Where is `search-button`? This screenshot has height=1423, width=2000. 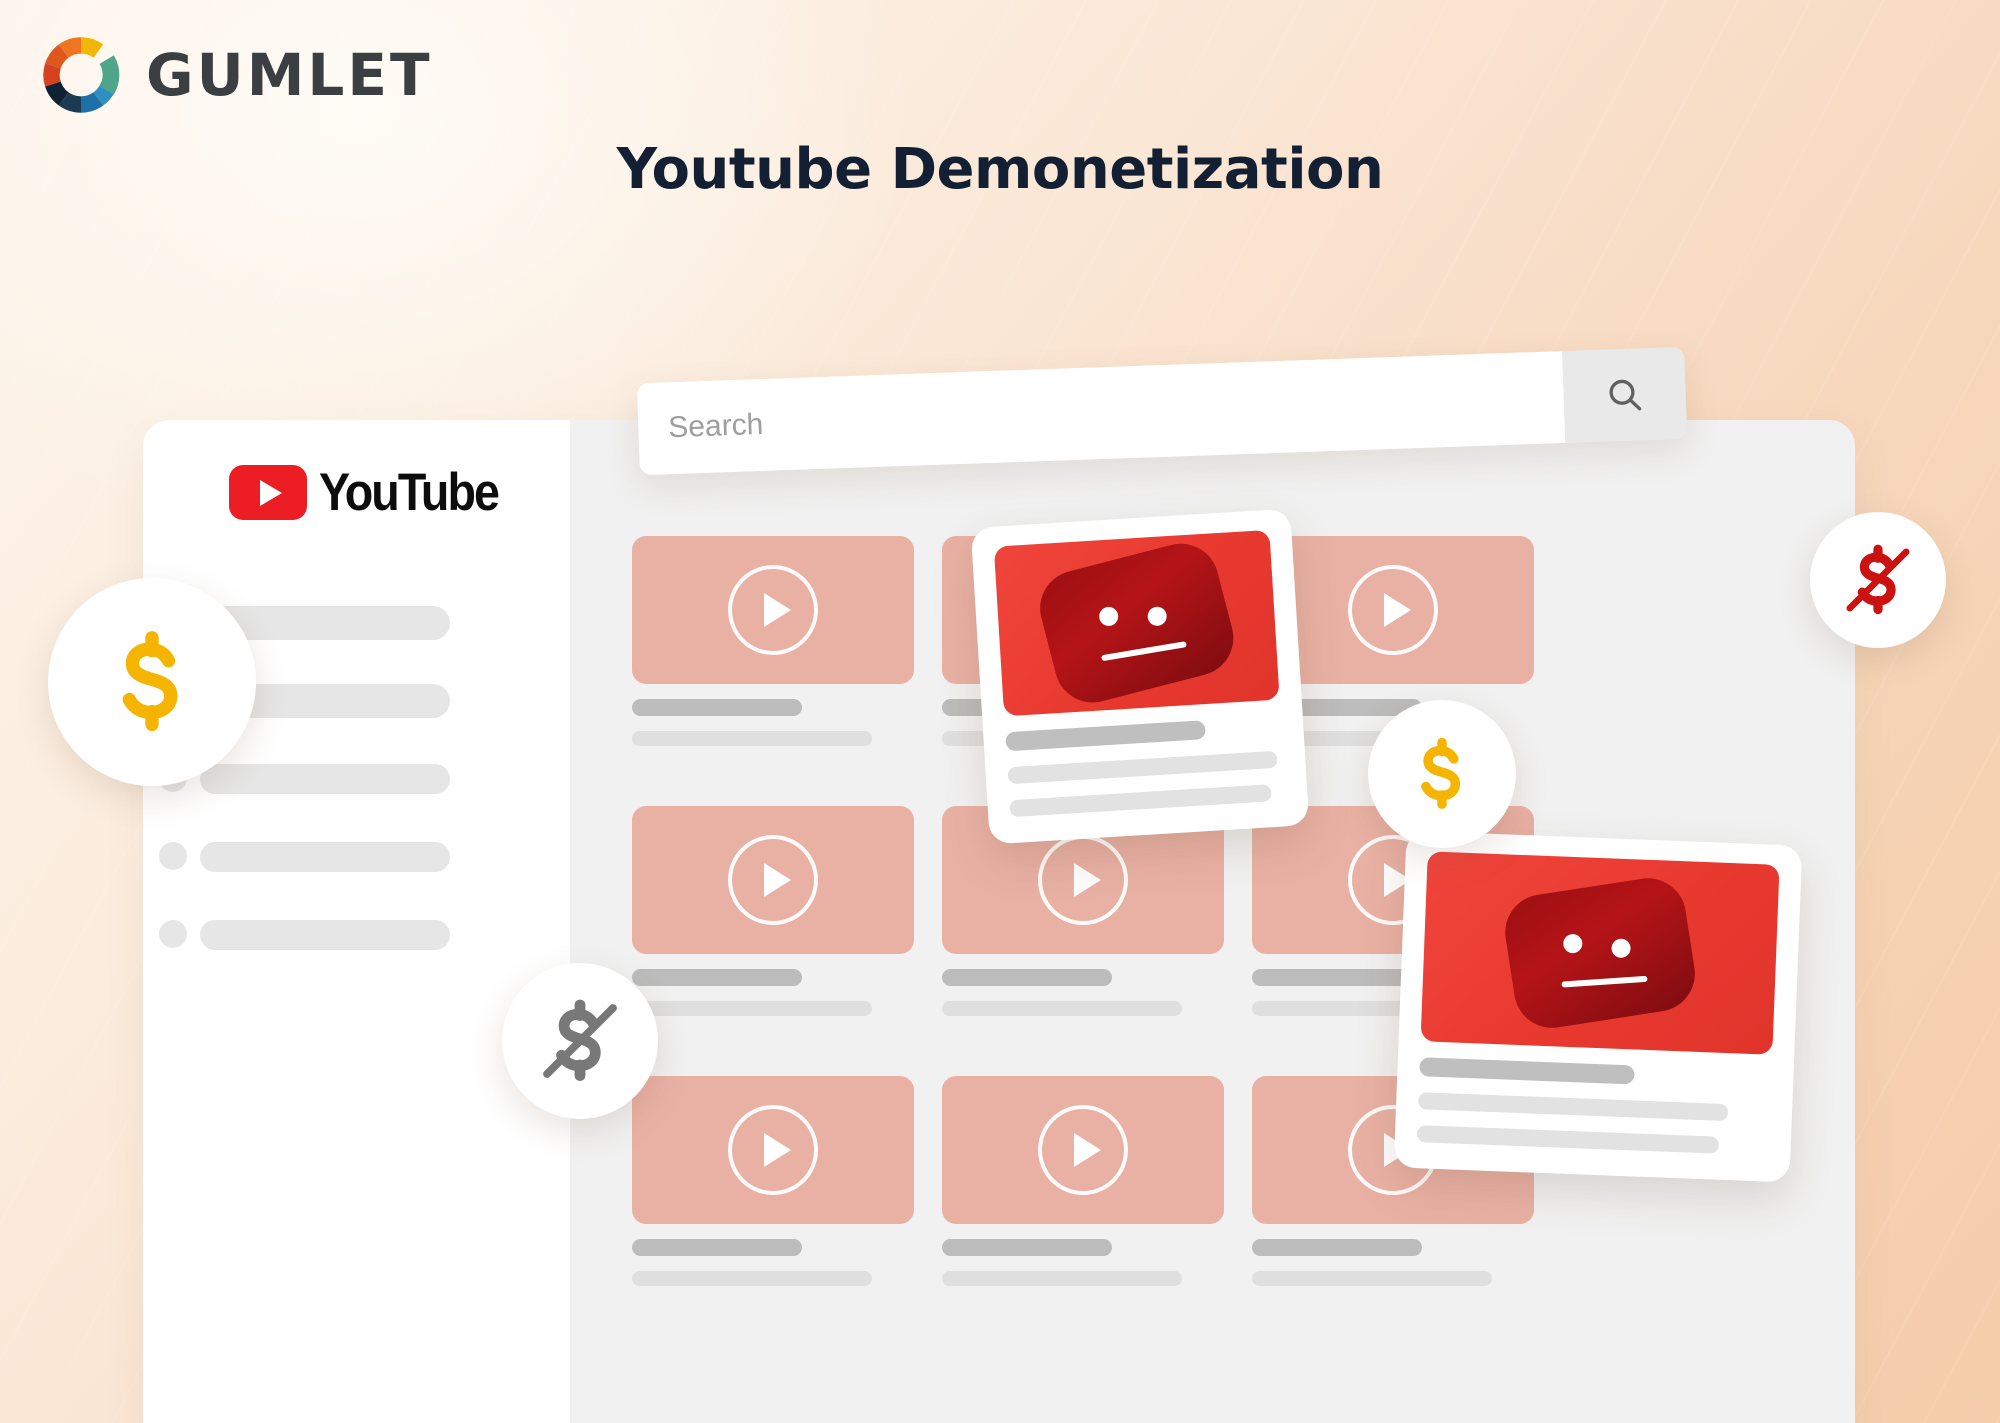
search-button is located at coordinates (1625, 394).